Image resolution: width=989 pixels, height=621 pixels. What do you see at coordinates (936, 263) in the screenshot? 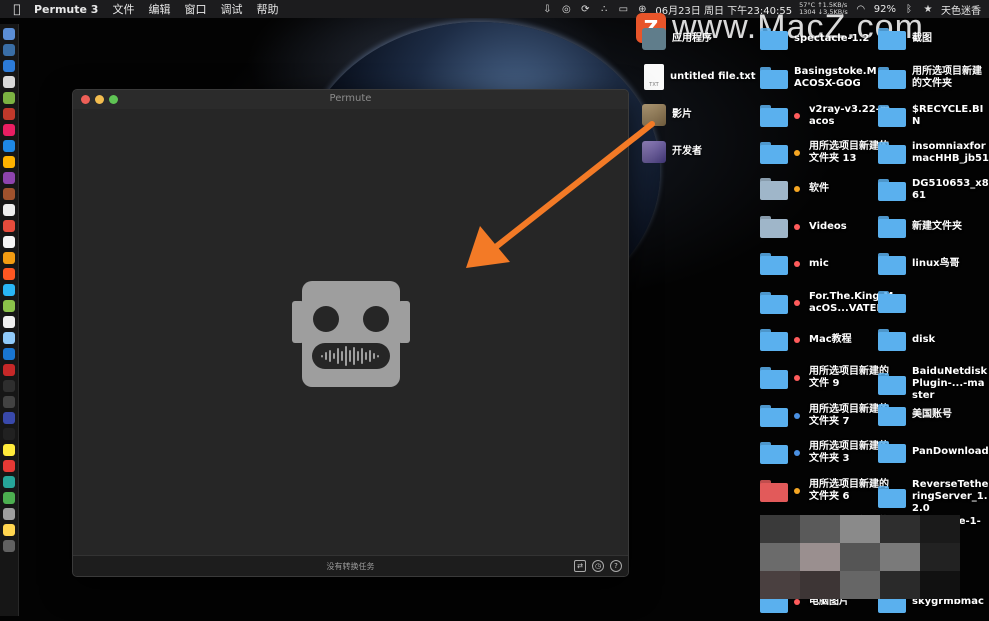
I see `desktop-item-label: linux鸟哥` at bounding box center [936, 263].